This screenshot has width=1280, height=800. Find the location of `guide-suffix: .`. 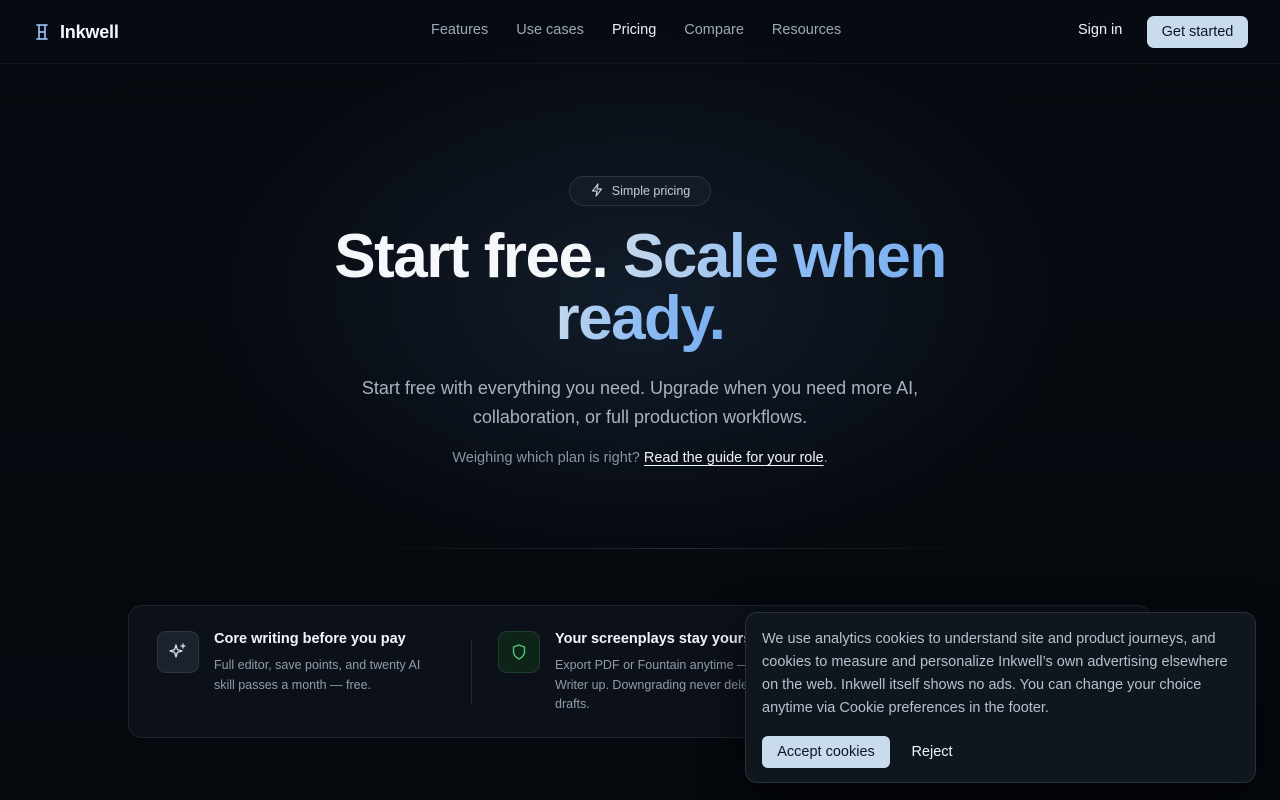

guide-suffix: . is located at coordinates (825, 458).